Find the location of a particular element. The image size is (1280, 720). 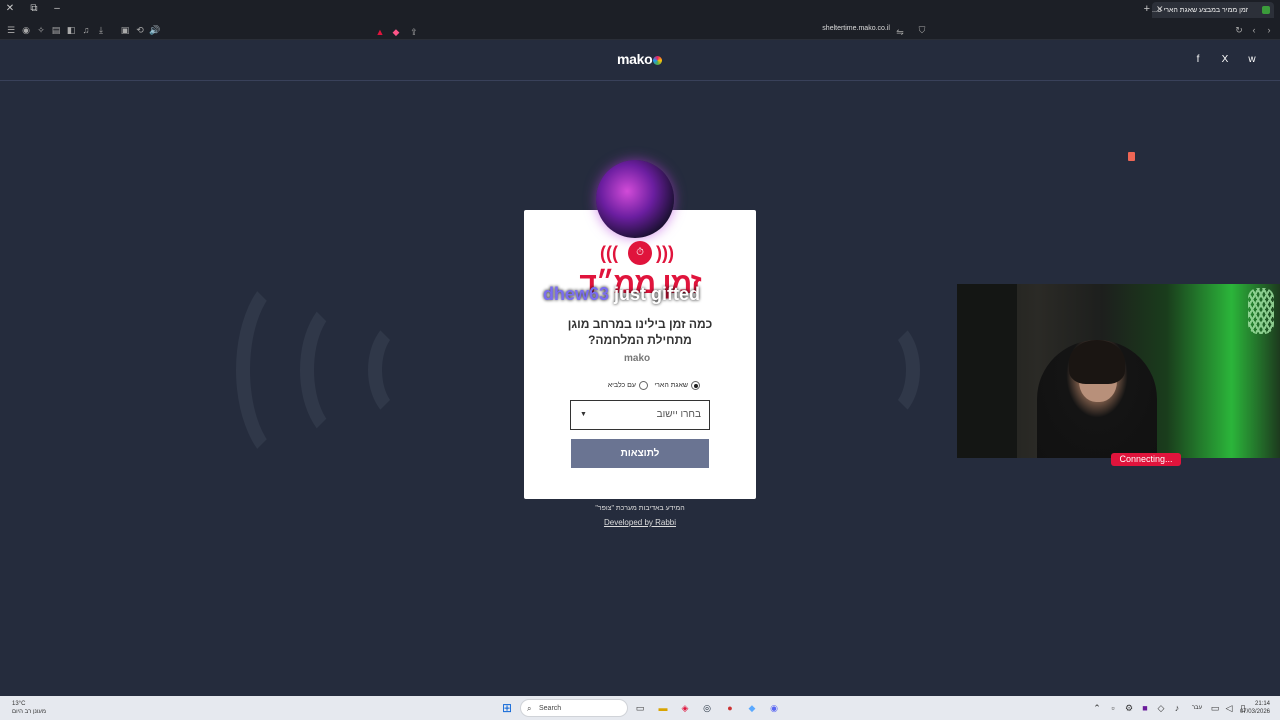

close-window-icon: ✕ is located at coordinates (10, 8).